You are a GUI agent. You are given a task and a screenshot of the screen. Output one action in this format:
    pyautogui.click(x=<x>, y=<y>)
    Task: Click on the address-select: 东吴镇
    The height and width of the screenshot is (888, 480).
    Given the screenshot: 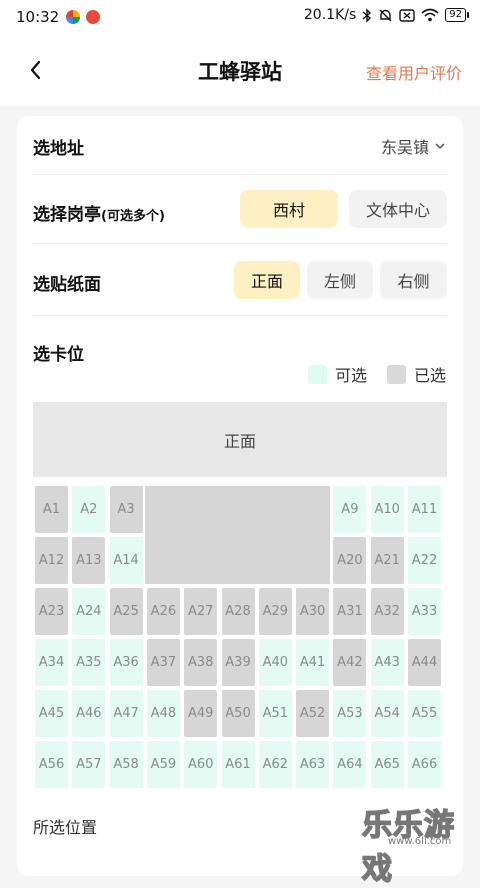 What is the action you would take?
    pyautogui.click(x=414, y=146)
    